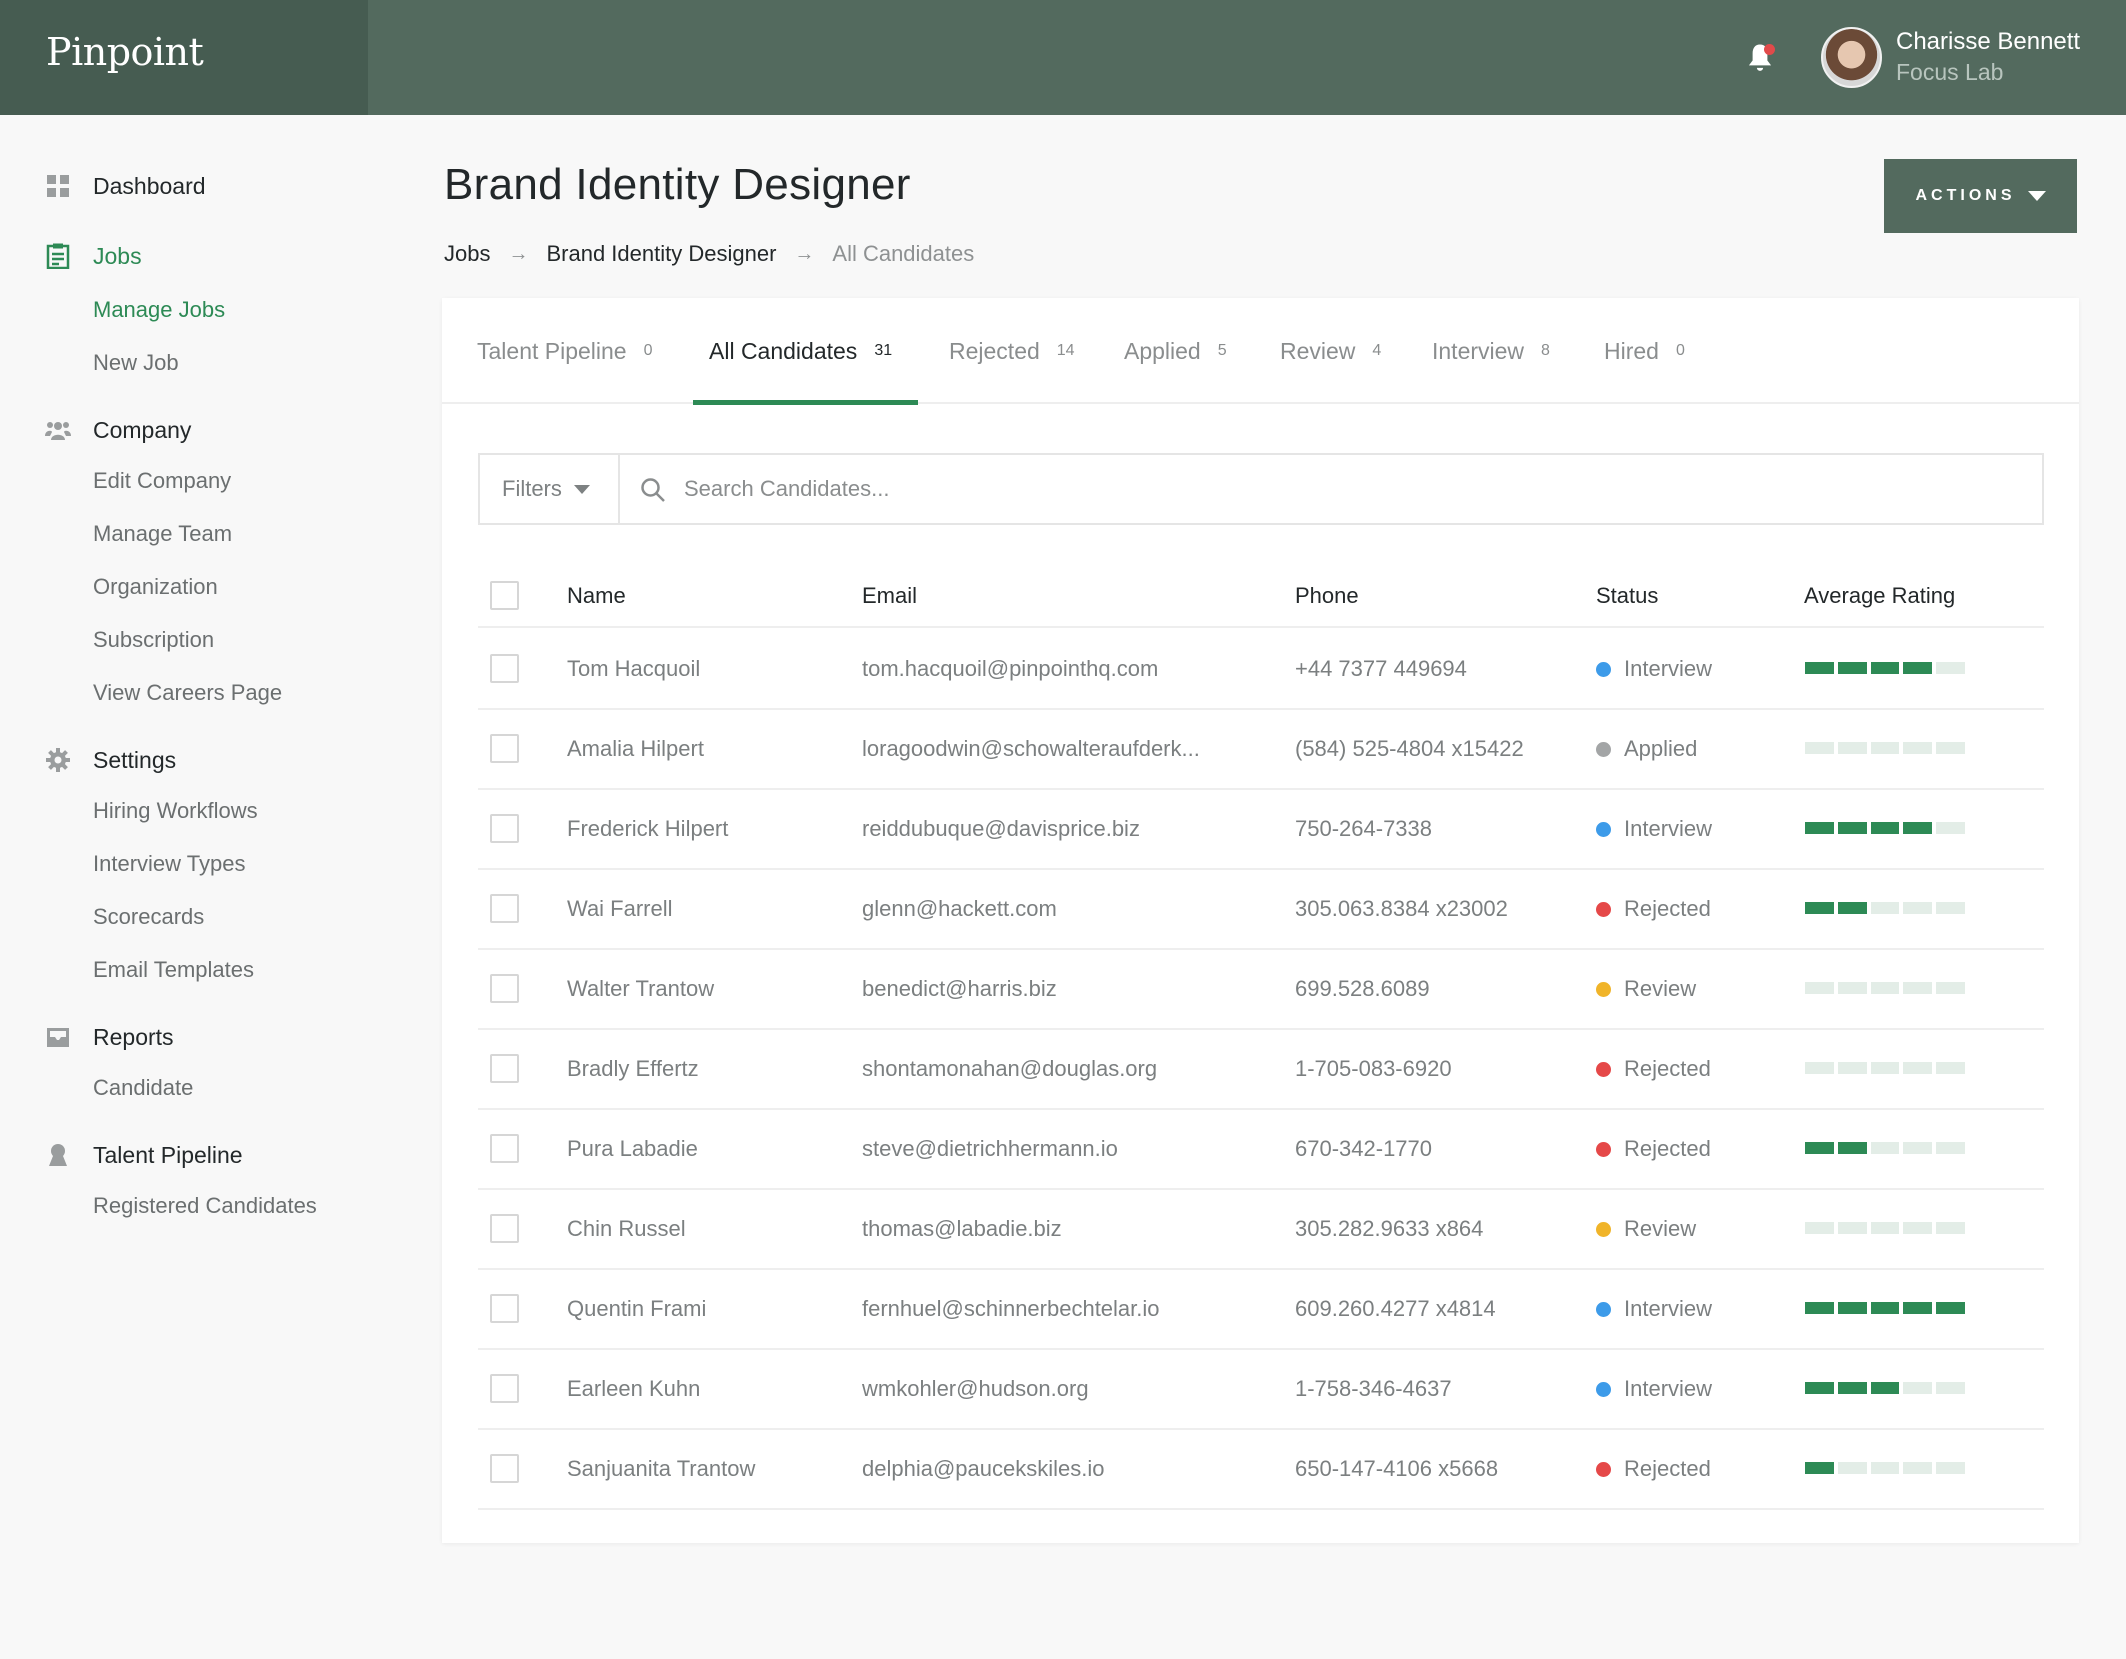 The height and width of the screenshot is (1659, 2126). I want to click on brand-logo: Pinpoint, so click(125, 52).